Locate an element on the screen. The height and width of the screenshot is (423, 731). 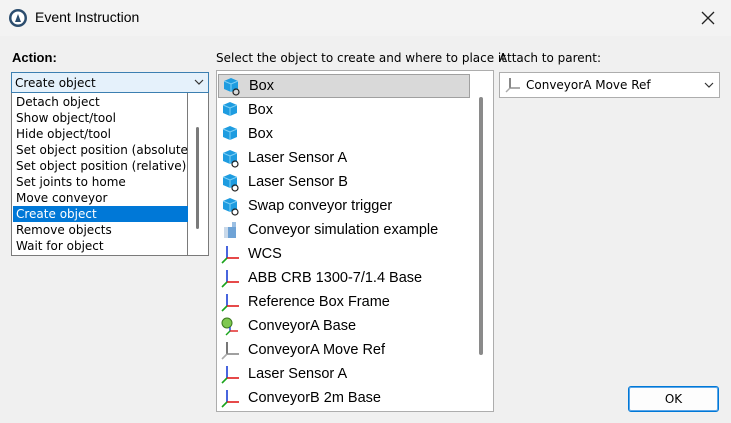
action-dropdown-value: Create object is located at coordinates (55, 82).